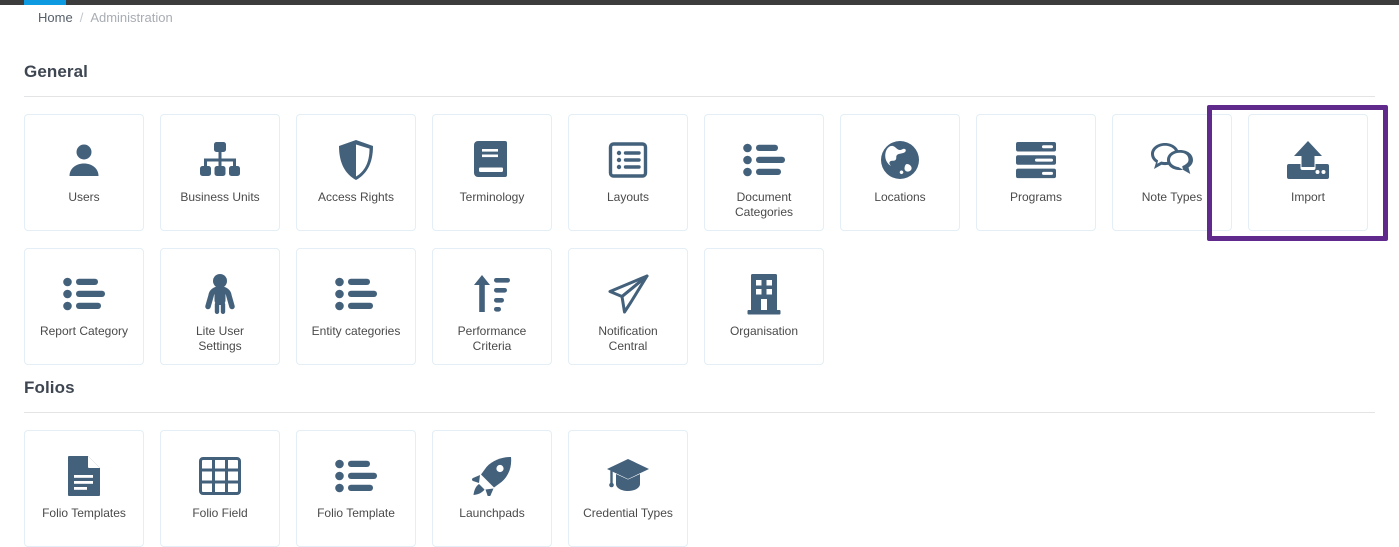 This screenshot has width=1399, height=547. I want to click on tile-label: Document Categories, so click(764, 204).